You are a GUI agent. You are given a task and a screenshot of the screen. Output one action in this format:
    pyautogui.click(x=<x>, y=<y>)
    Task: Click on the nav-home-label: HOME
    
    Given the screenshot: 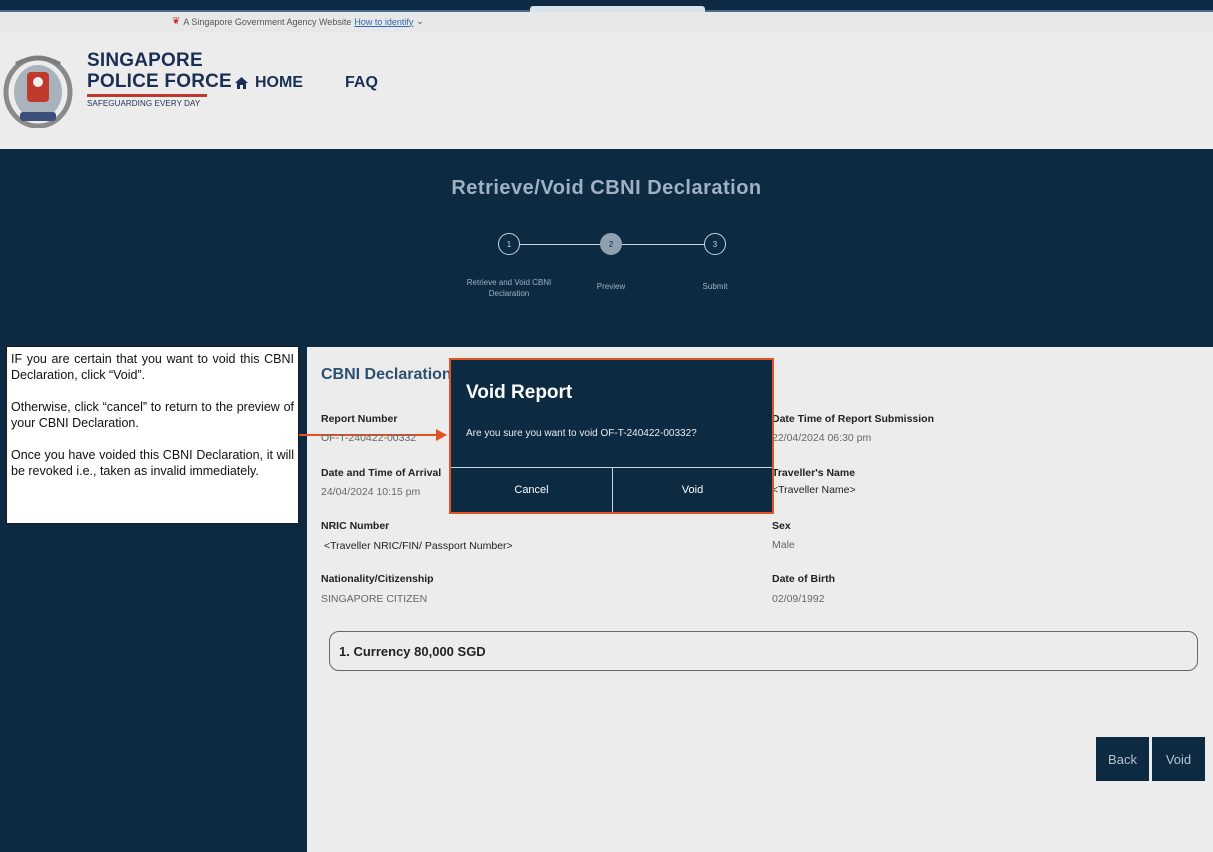 What is the action you would take?
    pyautogui.click(x=279, y=82)
    